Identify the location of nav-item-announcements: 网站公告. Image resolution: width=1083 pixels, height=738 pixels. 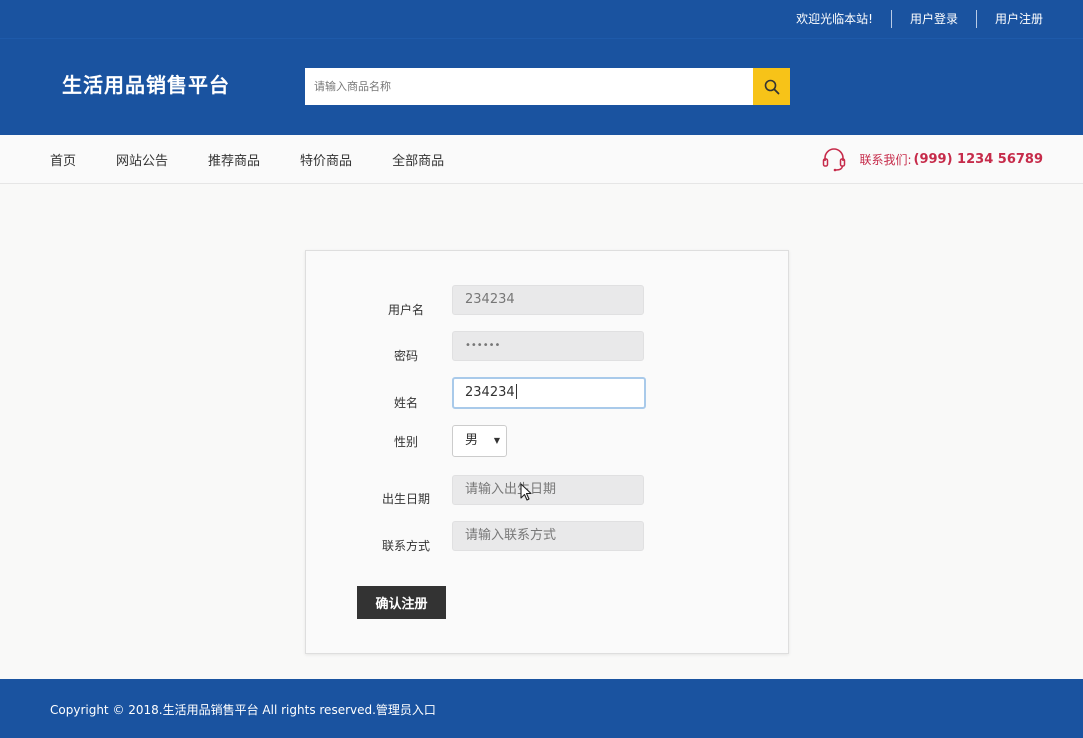
(142, 159).